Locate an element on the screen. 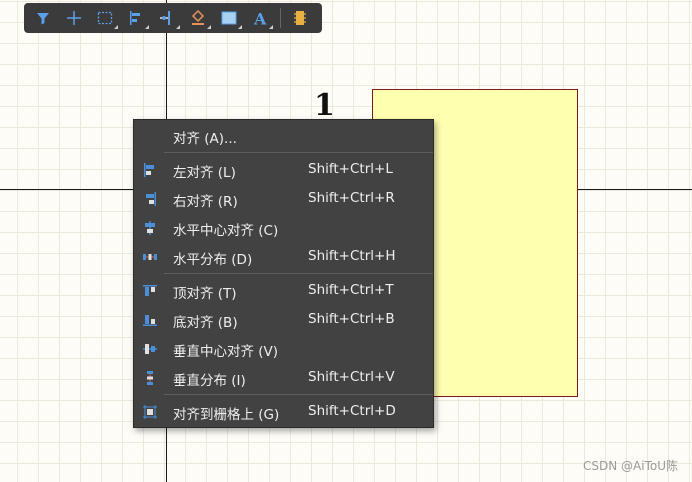 Image resolution: width=692 pixels, height=482 pixels. svg-text: A is located at coordinates (260, 19).